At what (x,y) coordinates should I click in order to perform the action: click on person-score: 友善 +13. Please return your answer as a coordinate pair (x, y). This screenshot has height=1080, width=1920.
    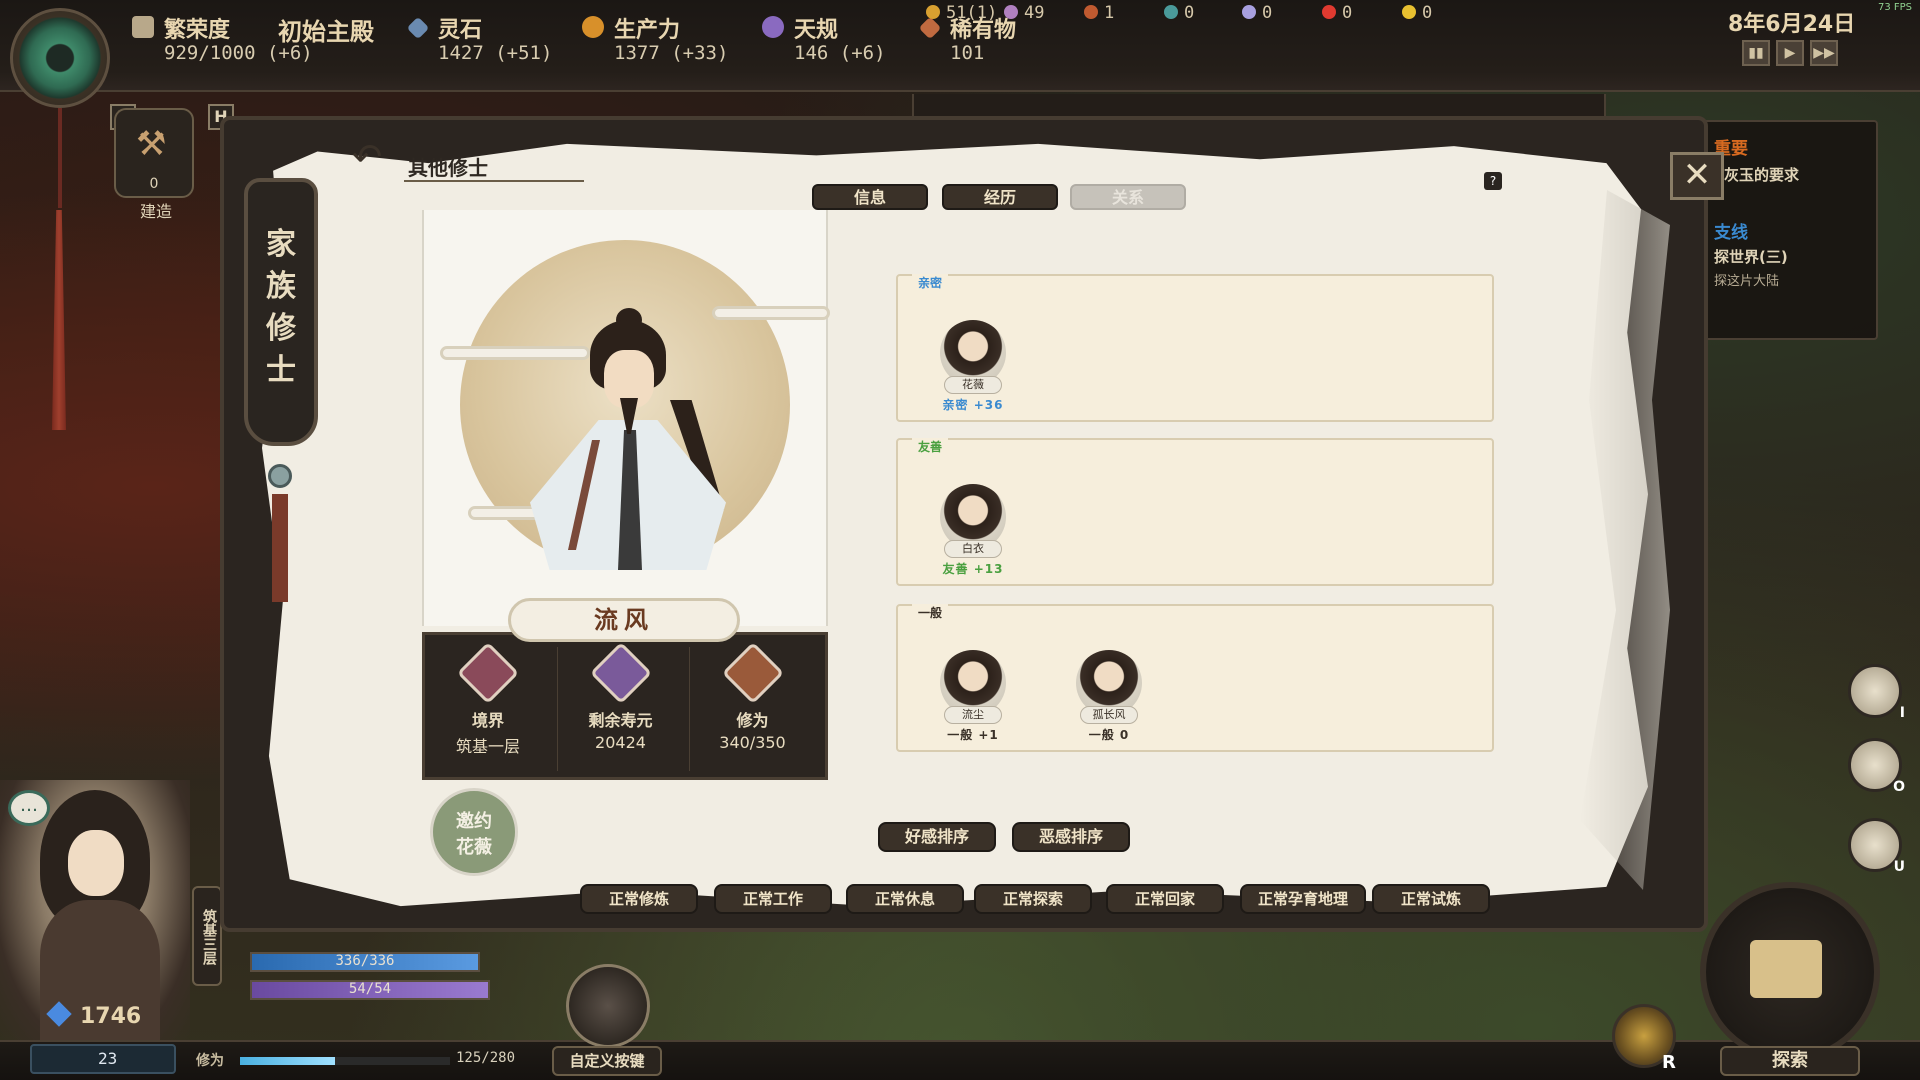
    Looking at the image, I should click on (973, 569).